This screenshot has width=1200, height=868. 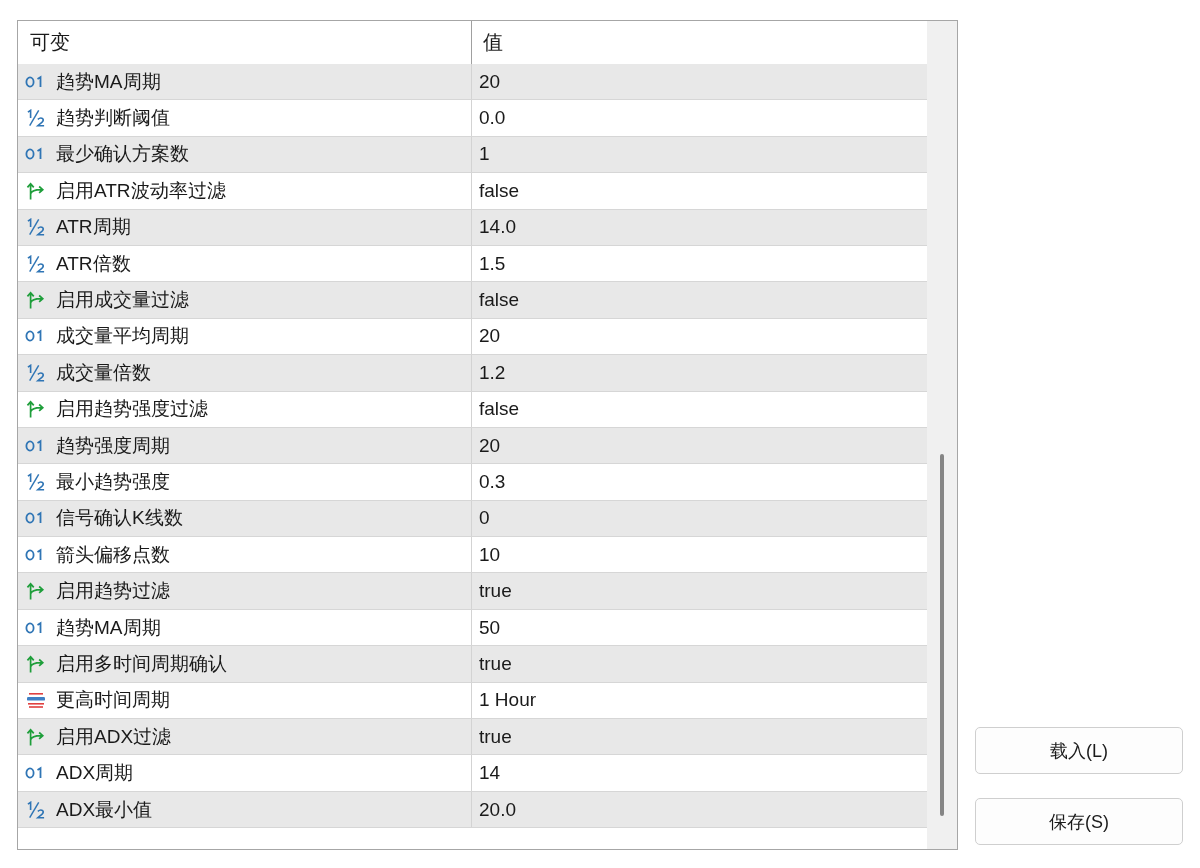 I want to click on parameter-name: 启用ADX过滤, so click(x=114, y=736).